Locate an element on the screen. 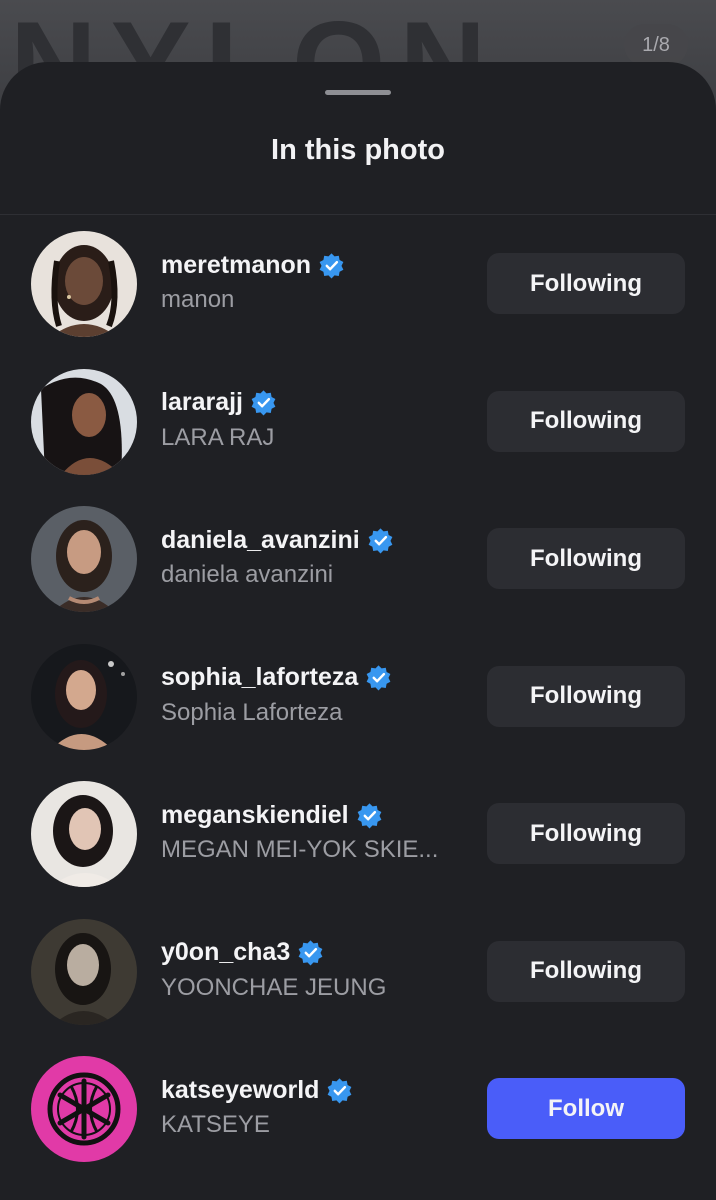 The height and width of the screenshot is (1200, 716). title-divider is located at coordinates (358, 214).